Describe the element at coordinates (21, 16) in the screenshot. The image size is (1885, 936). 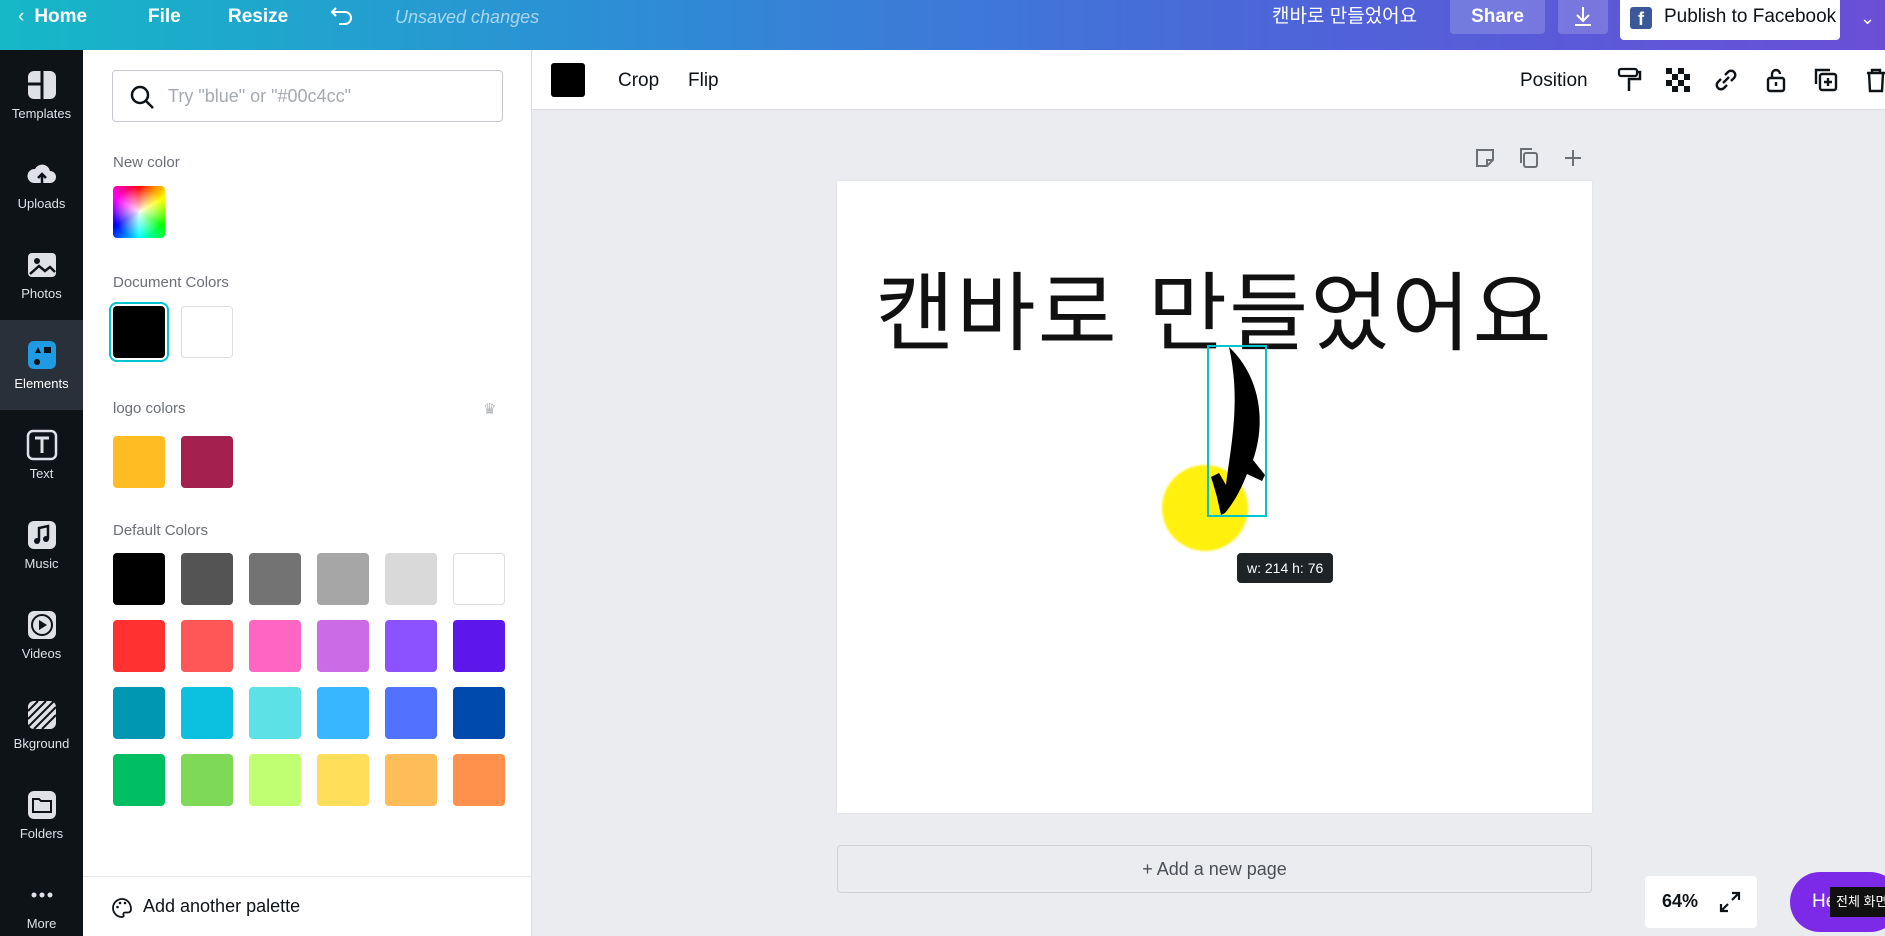
I see `chevron-left-icon: ‹` at that location.